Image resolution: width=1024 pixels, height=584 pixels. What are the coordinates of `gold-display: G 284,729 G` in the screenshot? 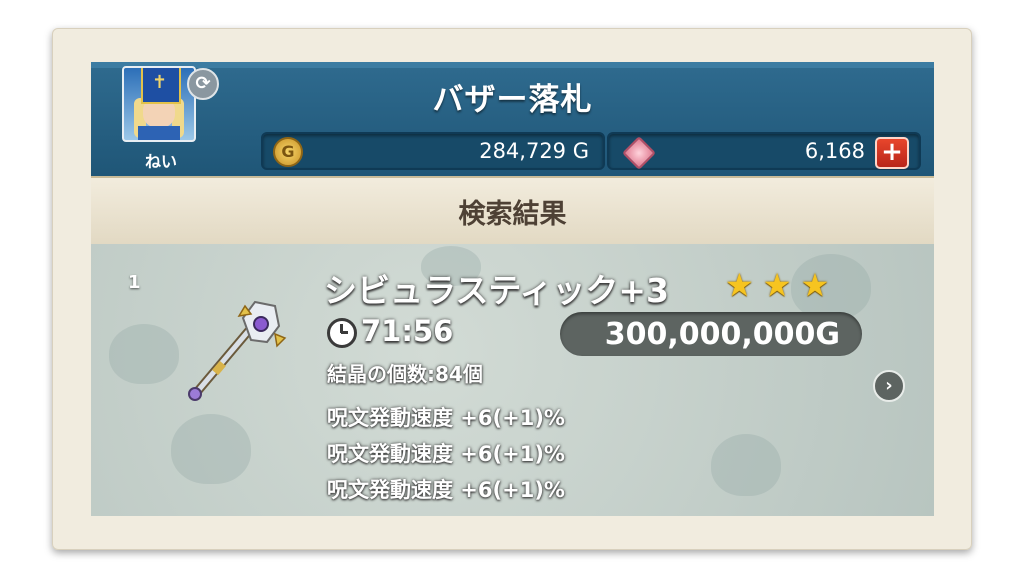 It's located at (433, 151).